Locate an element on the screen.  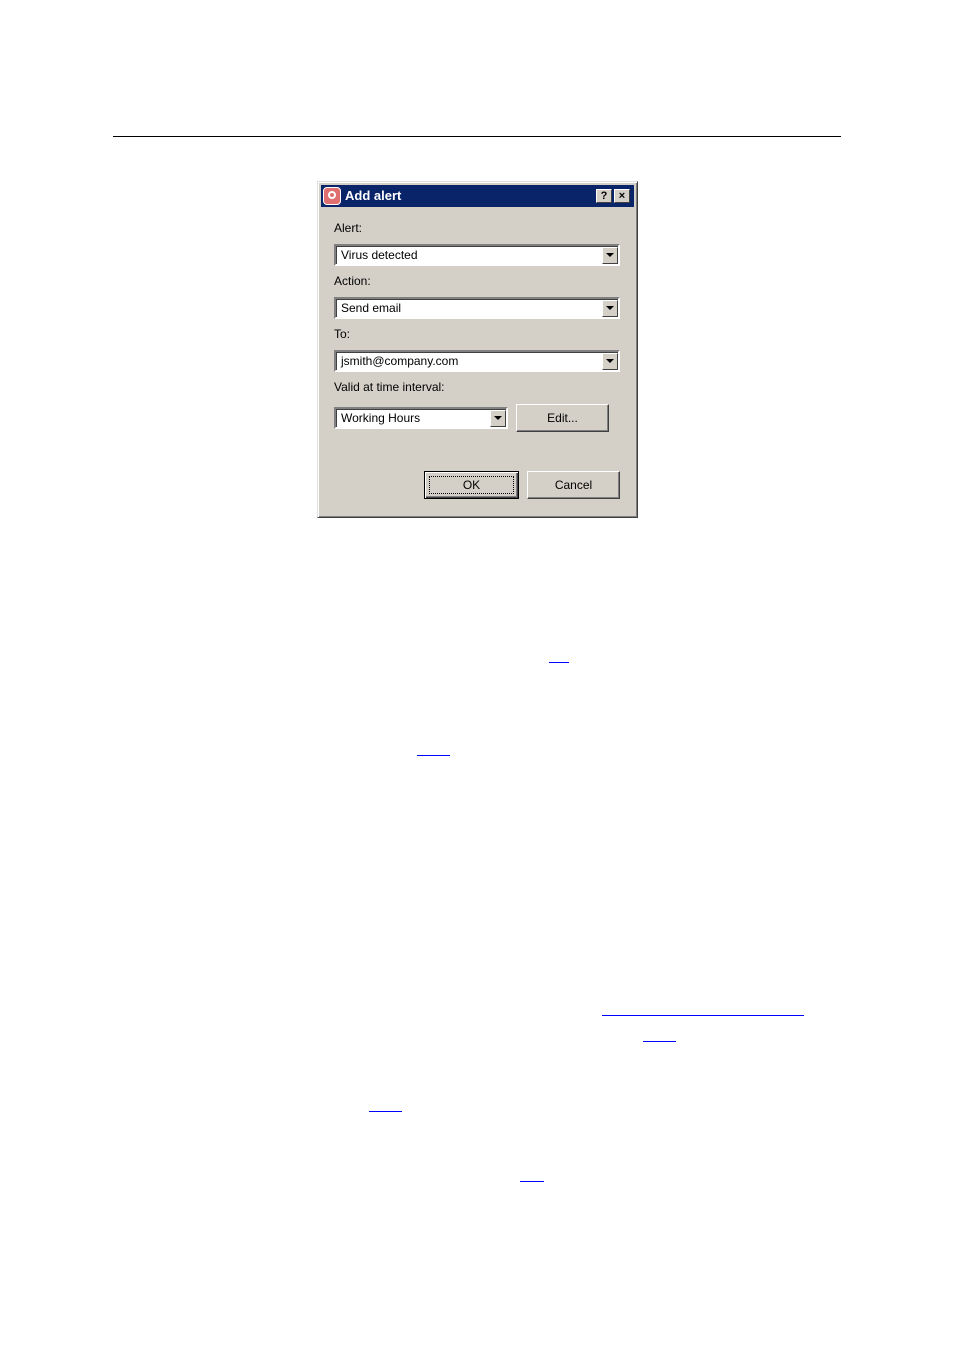
action-select: Send email is located at coordinates (477, 308).